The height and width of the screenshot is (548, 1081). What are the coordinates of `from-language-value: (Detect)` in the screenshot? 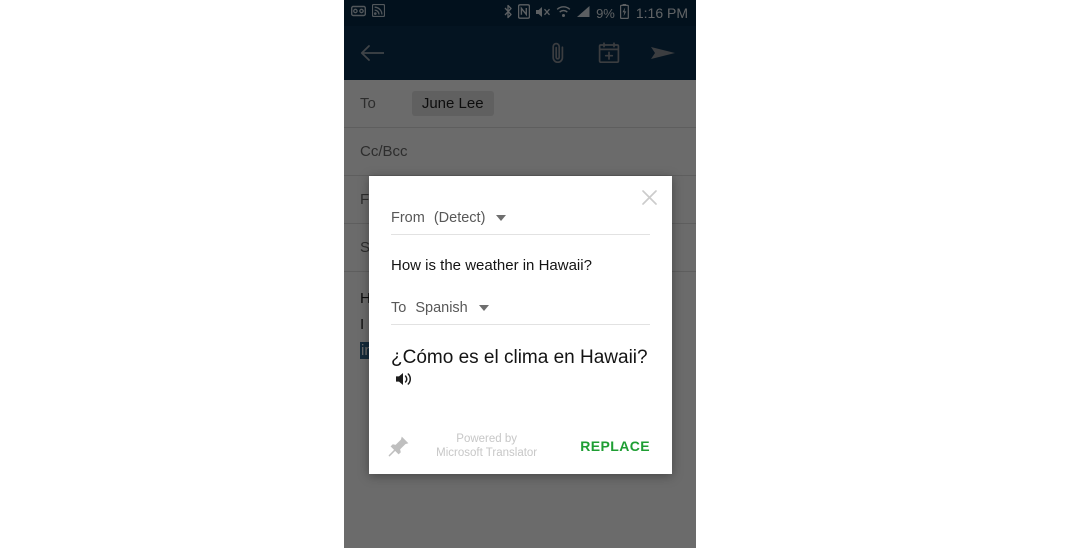 It's located at (459, 218).